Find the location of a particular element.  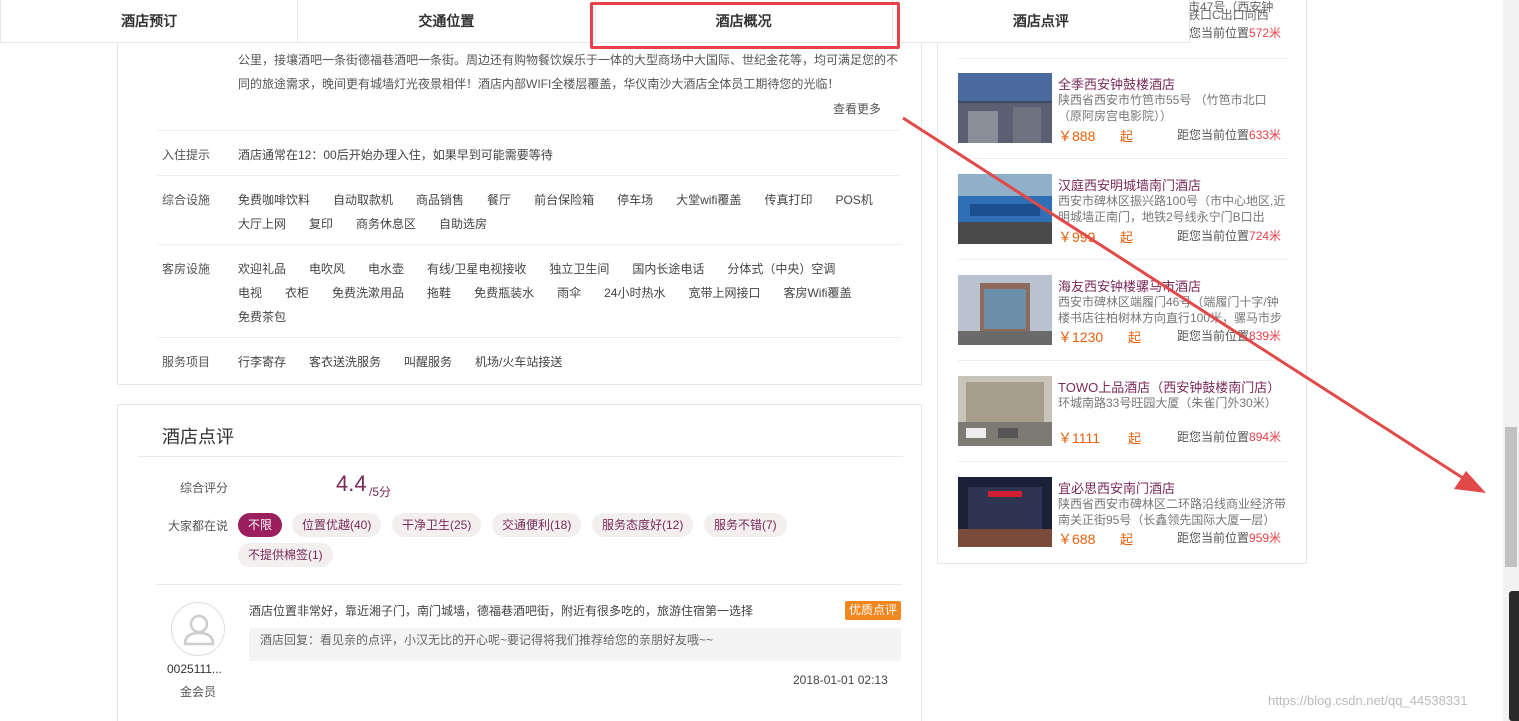

distance-value: 572米 is located at coordinates (1265, 33).